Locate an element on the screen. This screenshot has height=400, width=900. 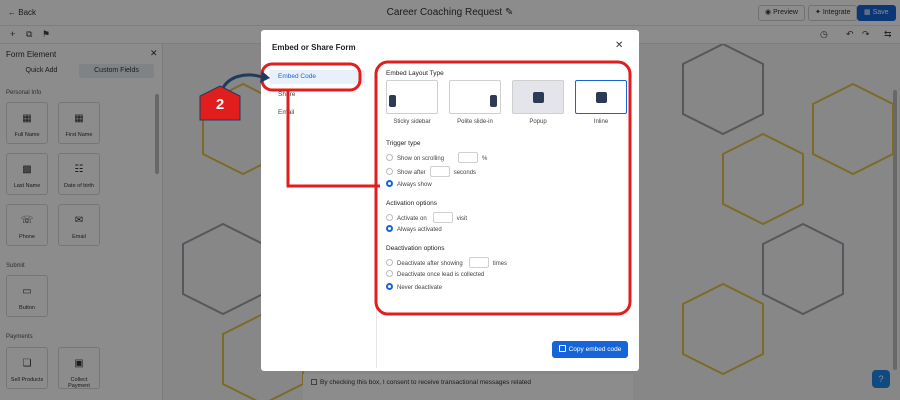
deactivation-never: Never deactivate is located at coordinates (414, 289).